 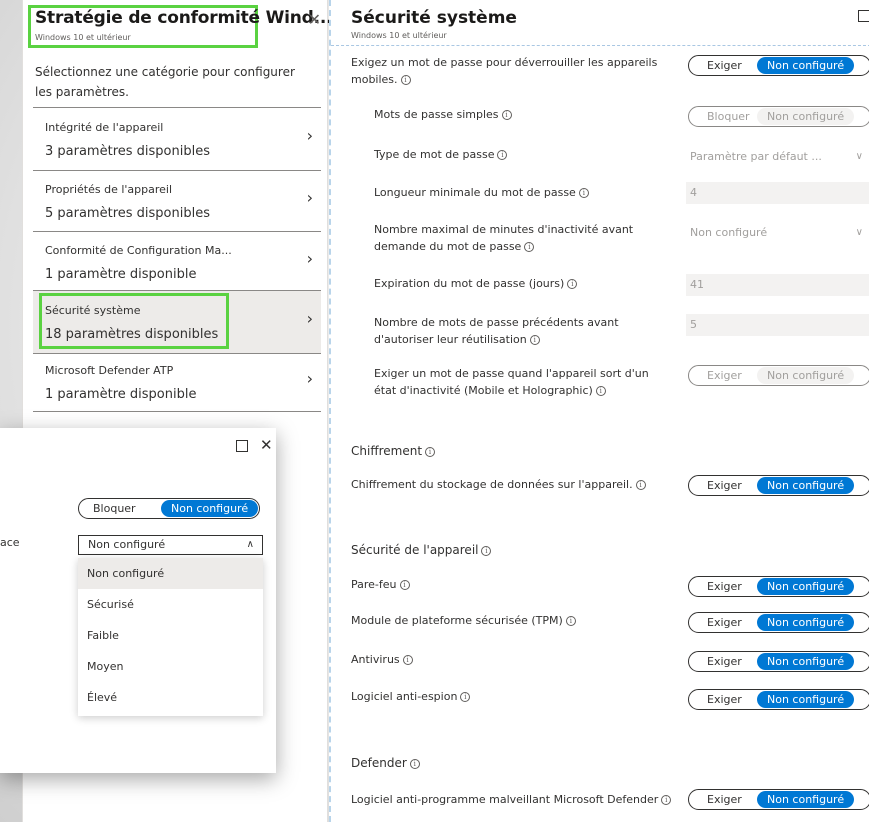 I want to click on category-name: Propriétés de l'appareil, so click(x=109, y=189).